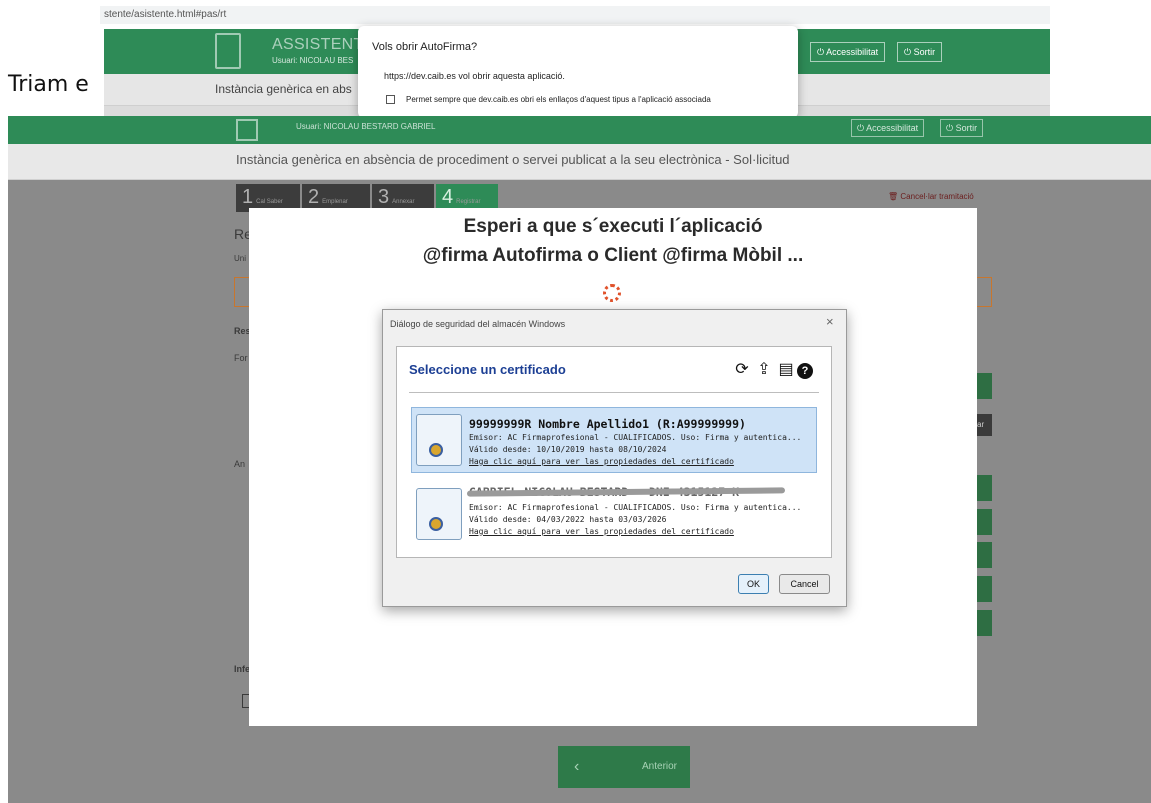  I want to click on divider, so click(614, 392).